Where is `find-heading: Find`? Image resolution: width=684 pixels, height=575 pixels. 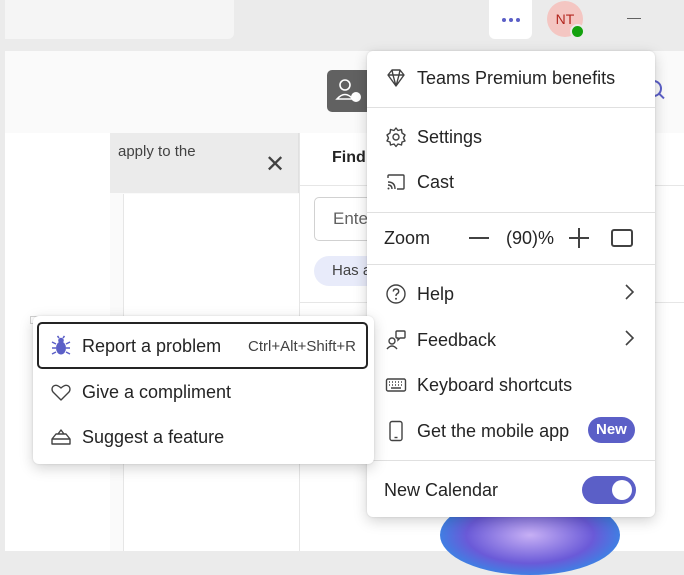 find-heading: Find is located at coordinates (349, 157).